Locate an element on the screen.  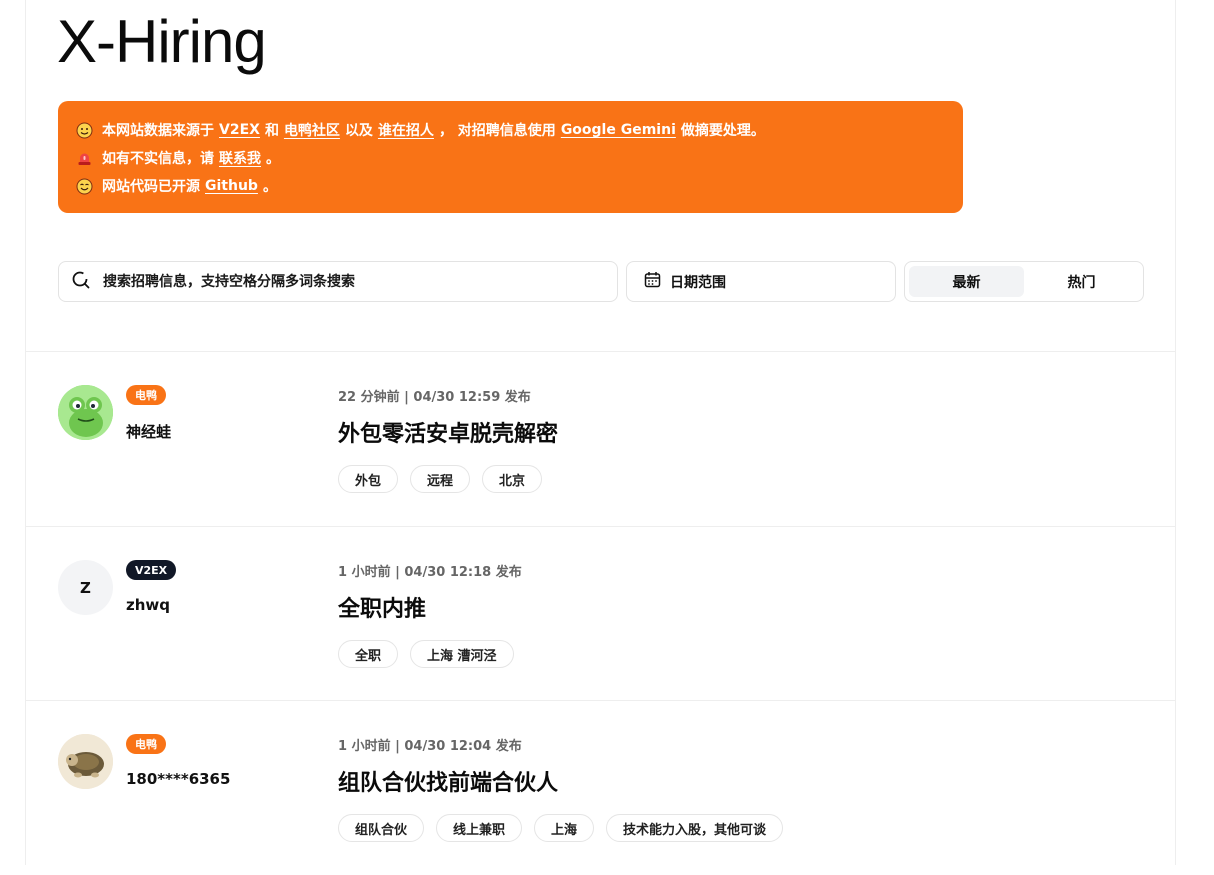
github-link: Github is located at coordinates (231, 186).